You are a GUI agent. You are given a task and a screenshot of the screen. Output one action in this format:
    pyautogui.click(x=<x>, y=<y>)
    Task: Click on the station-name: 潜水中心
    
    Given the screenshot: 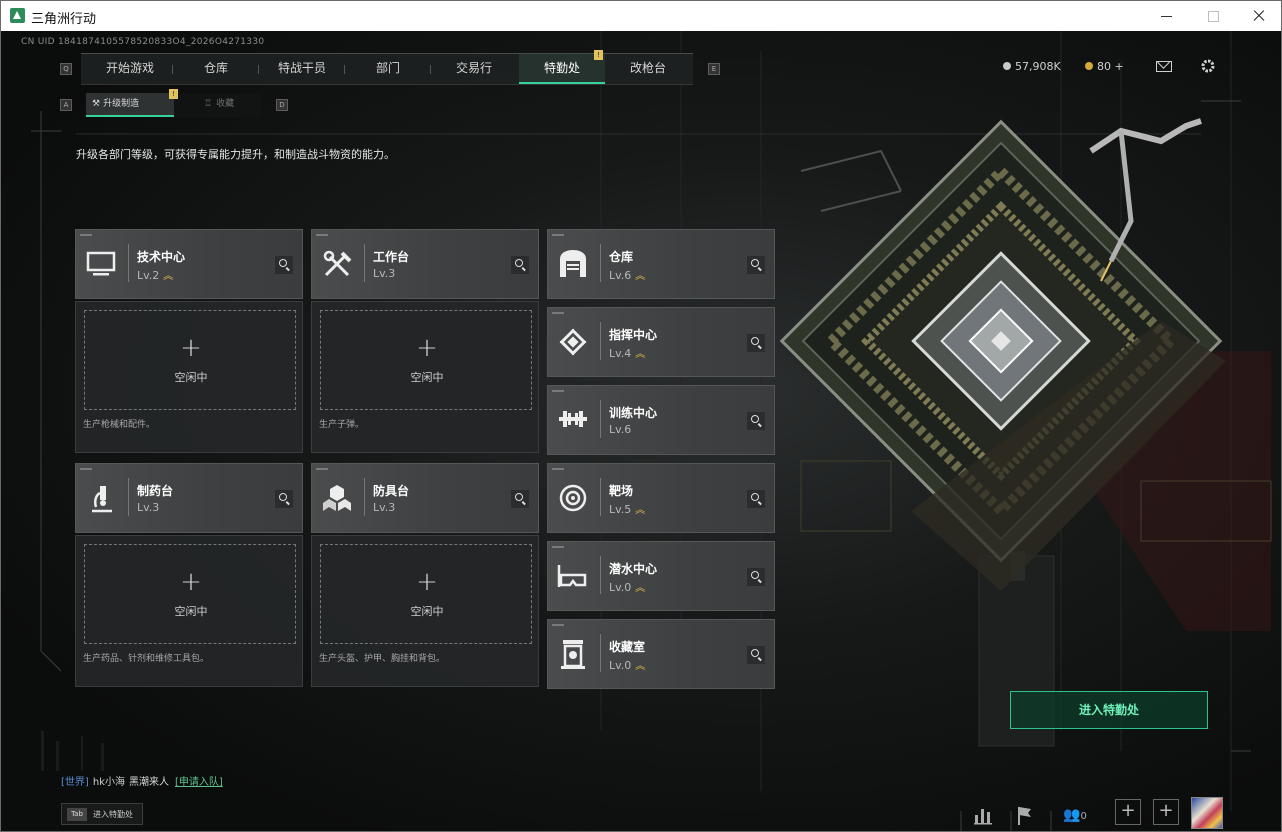 What is the action you would take?
    pyautogui.click(x=633, y=569)
    